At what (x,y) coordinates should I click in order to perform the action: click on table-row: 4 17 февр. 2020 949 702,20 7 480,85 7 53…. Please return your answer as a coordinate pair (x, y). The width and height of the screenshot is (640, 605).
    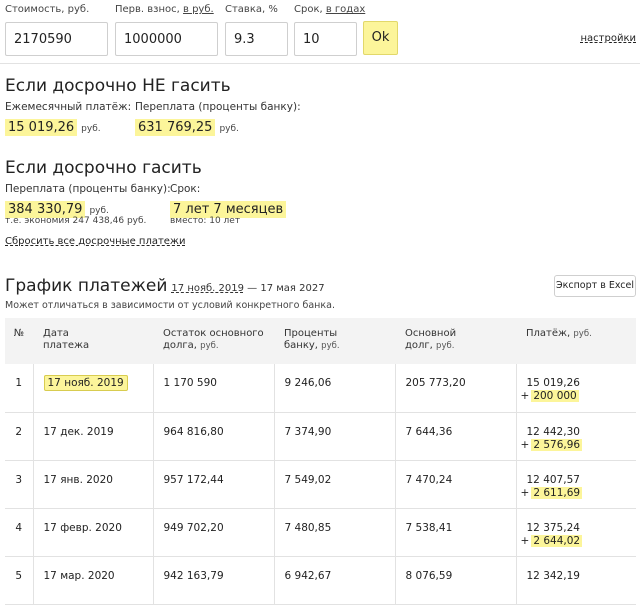
    Looking at the image, I should click on (321, 532).